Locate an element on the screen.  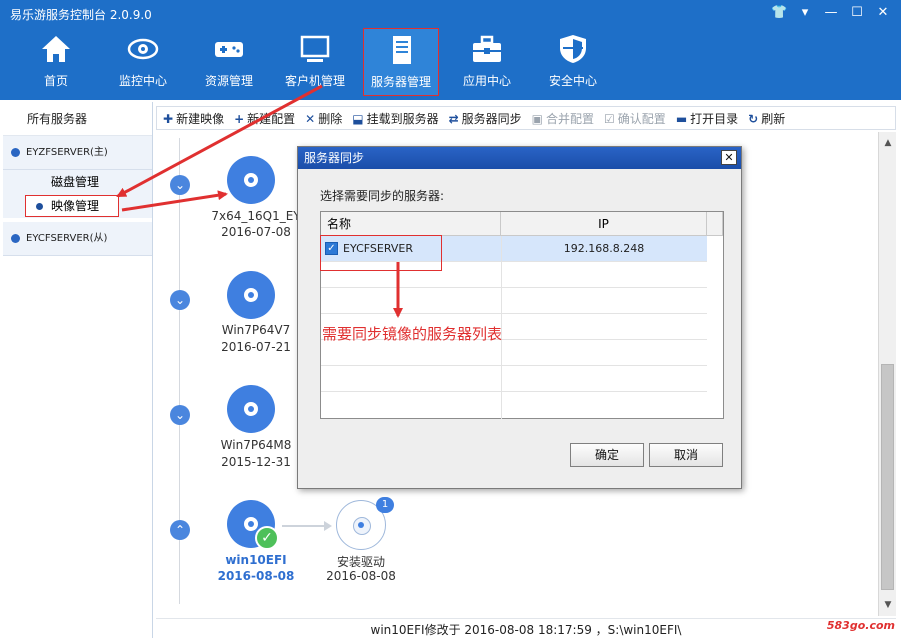
minimize-icon: — is located at coordinates (831, 13).